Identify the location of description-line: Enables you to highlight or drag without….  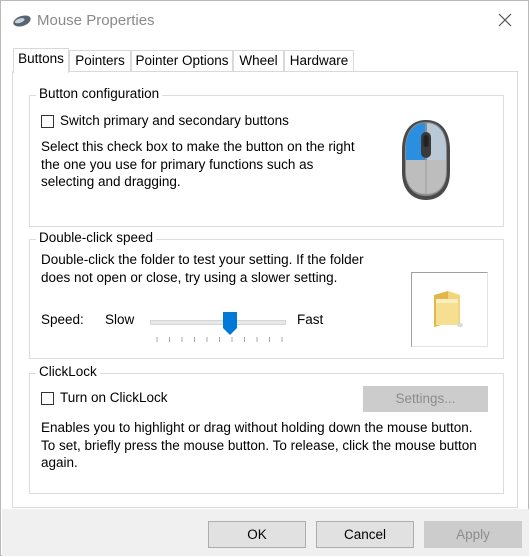
(257, 427).